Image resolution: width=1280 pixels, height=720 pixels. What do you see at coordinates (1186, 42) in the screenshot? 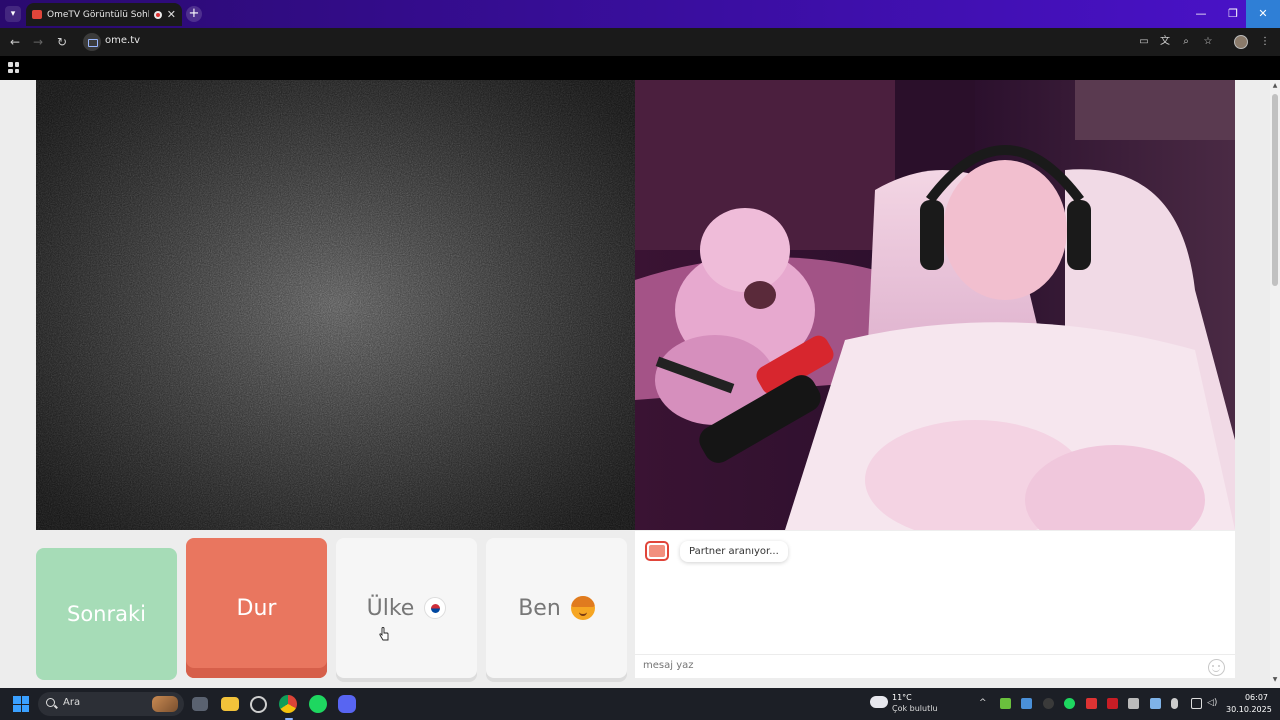
I see `zoom-icon: ⌕` at bounding box center [1186, 42].